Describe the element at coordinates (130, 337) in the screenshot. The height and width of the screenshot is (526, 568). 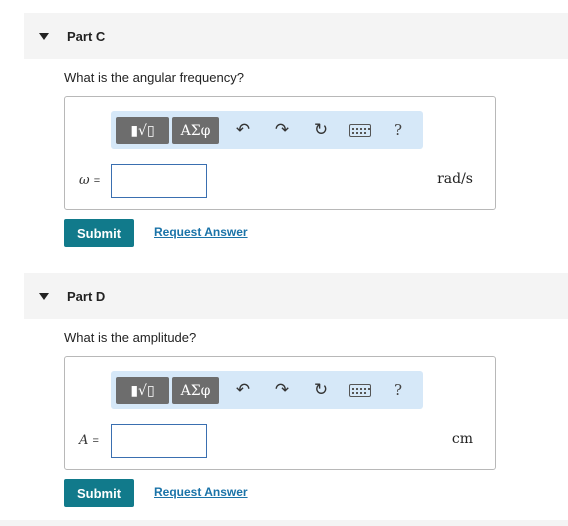
I see `question-text: What is the amplitude?` at that location.